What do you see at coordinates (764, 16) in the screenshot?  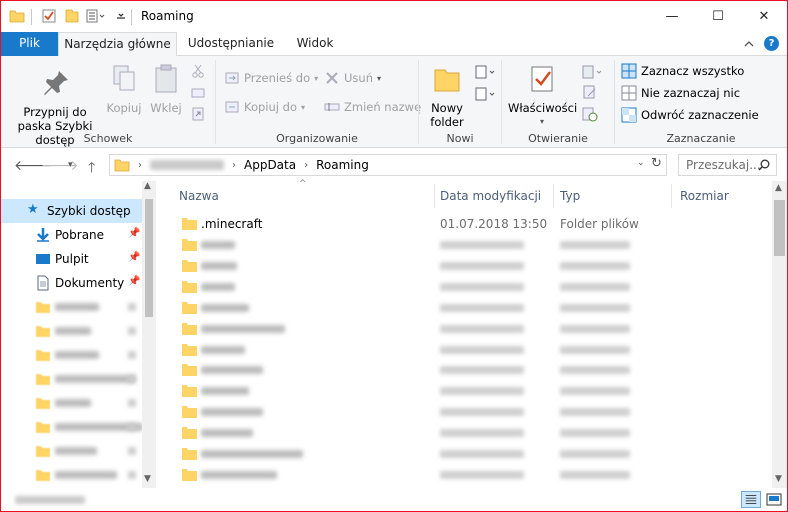 I see `close-button: ✕` at bounding box center [764, 16].